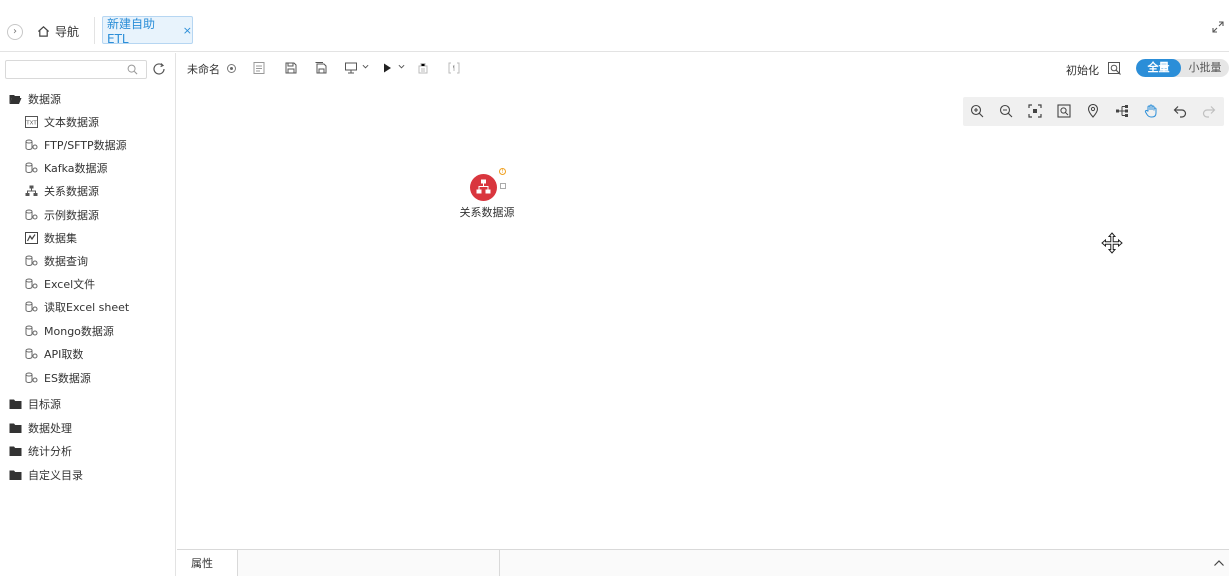 The height and width of the screenshot is (576, 1229). I want to click on doc-title: 未命名, so click(203, 69).